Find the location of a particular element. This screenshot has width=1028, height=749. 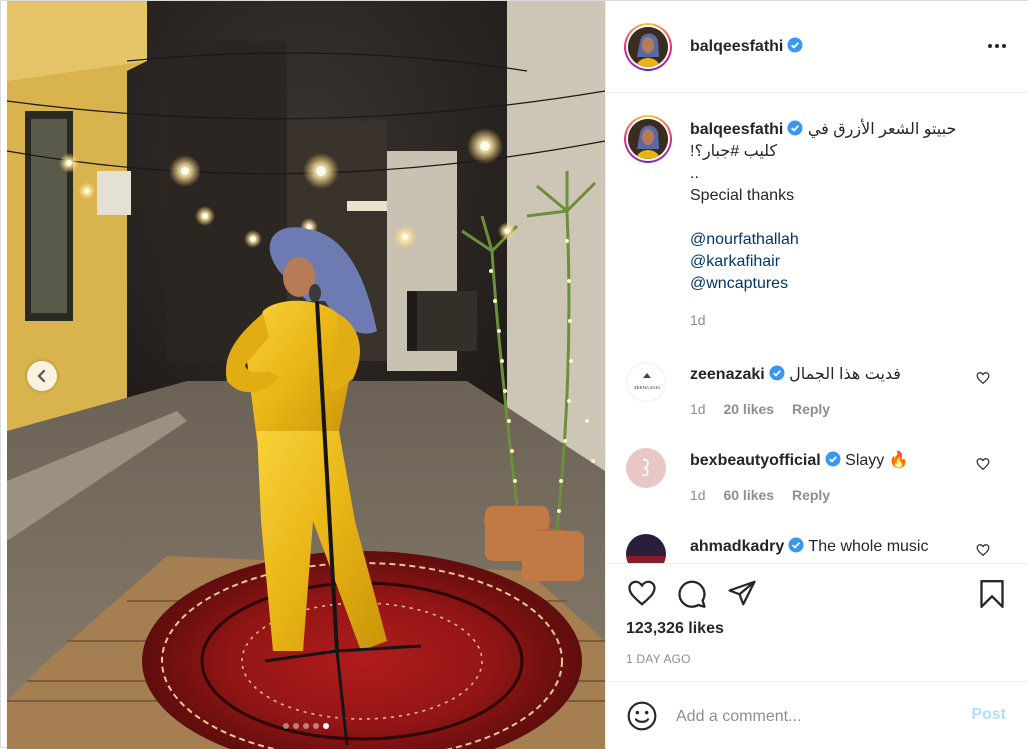

post-header: balqeesfathi is located at coordinates (817, 47).